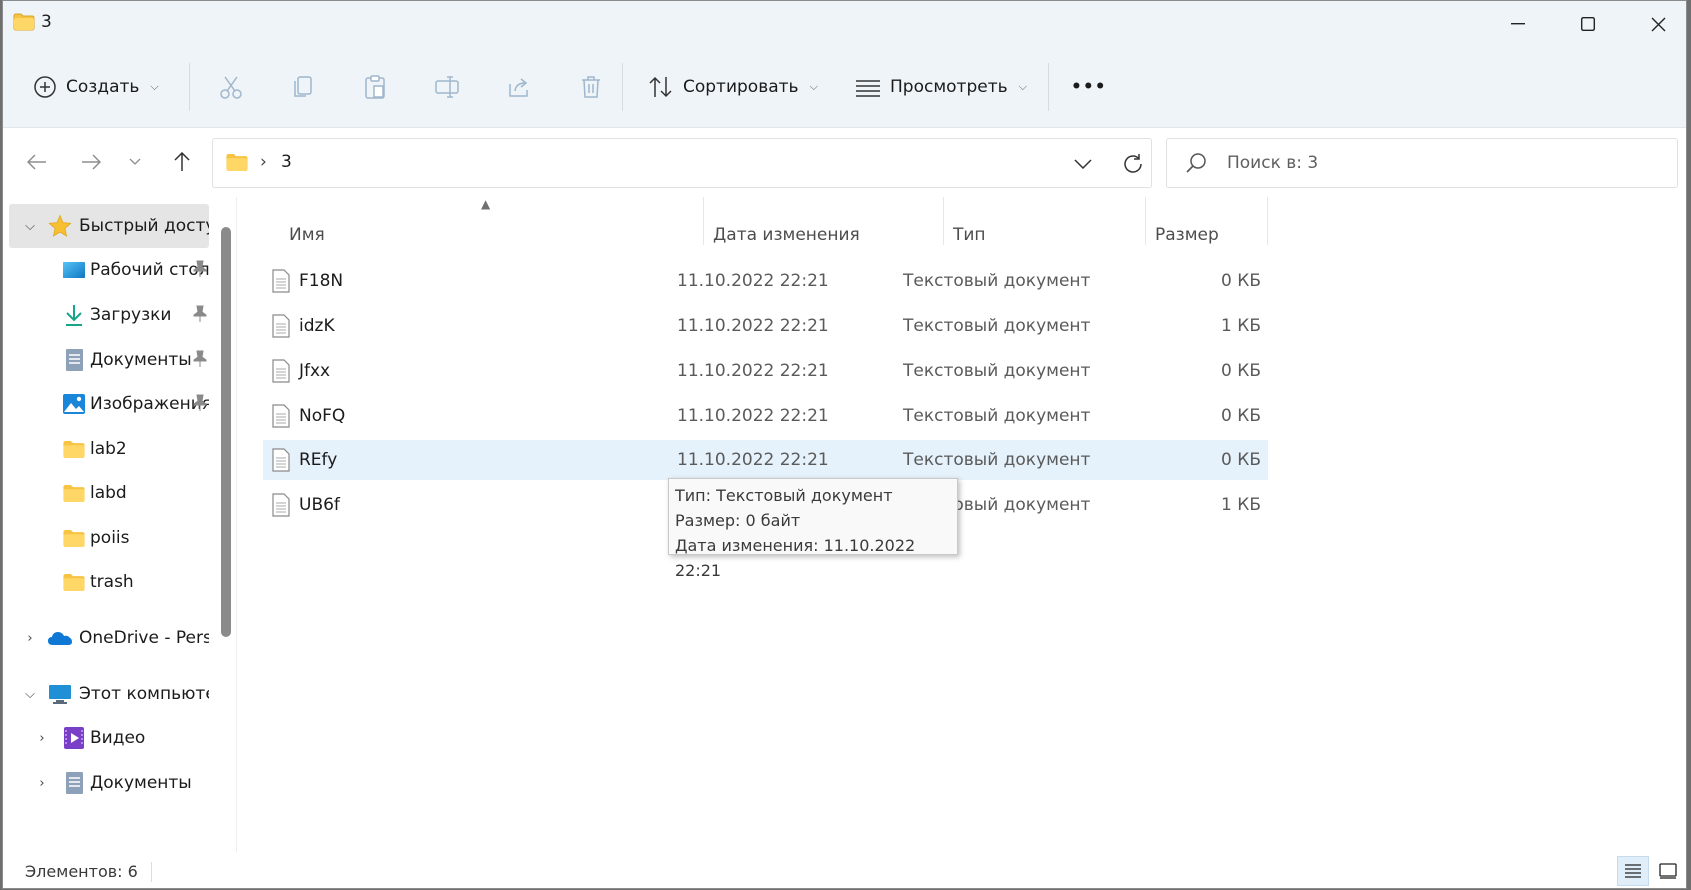 The height and width of the screenshot is (890, 1691). I want to click on tooltip-modified: Дата изменения: 11.10.2022 22:21, so click(795, 558).